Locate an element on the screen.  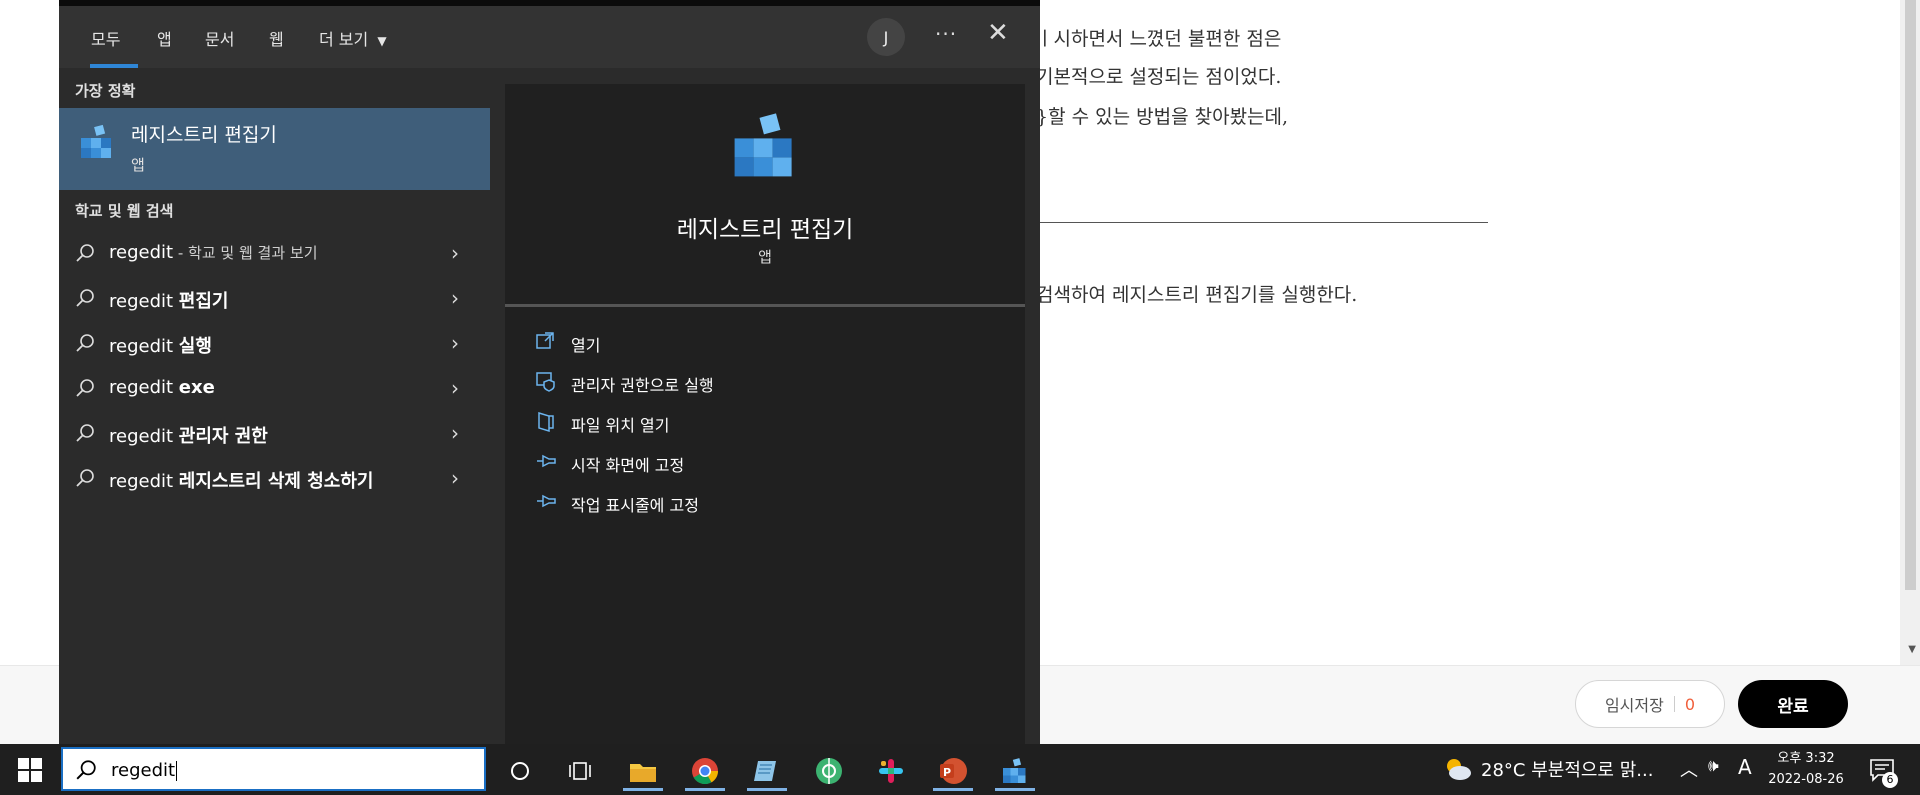
action-open-file-location: 파일 위치 열기 is located at coordinates (775, 422).